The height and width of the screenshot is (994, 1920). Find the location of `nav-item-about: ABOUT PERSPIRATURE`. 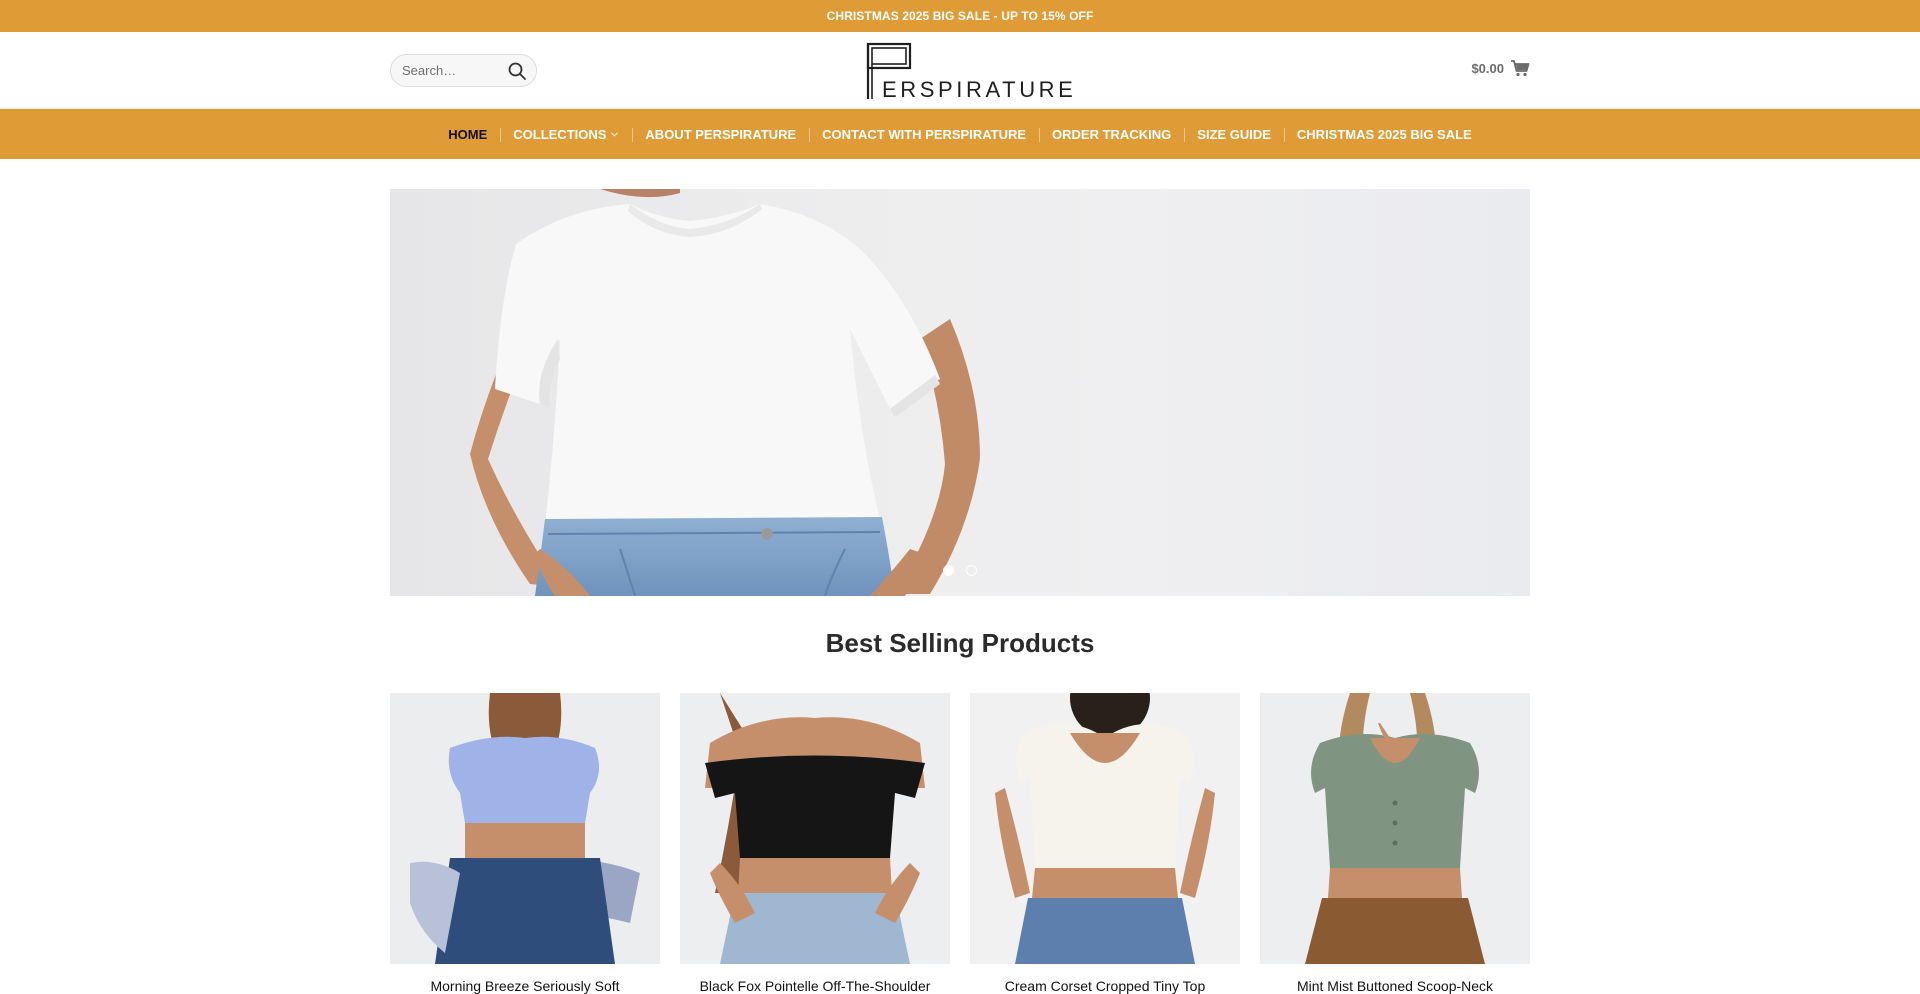

nav-item-about: ABOUT PERSPIRATURE is located at coordinates (720, 134).